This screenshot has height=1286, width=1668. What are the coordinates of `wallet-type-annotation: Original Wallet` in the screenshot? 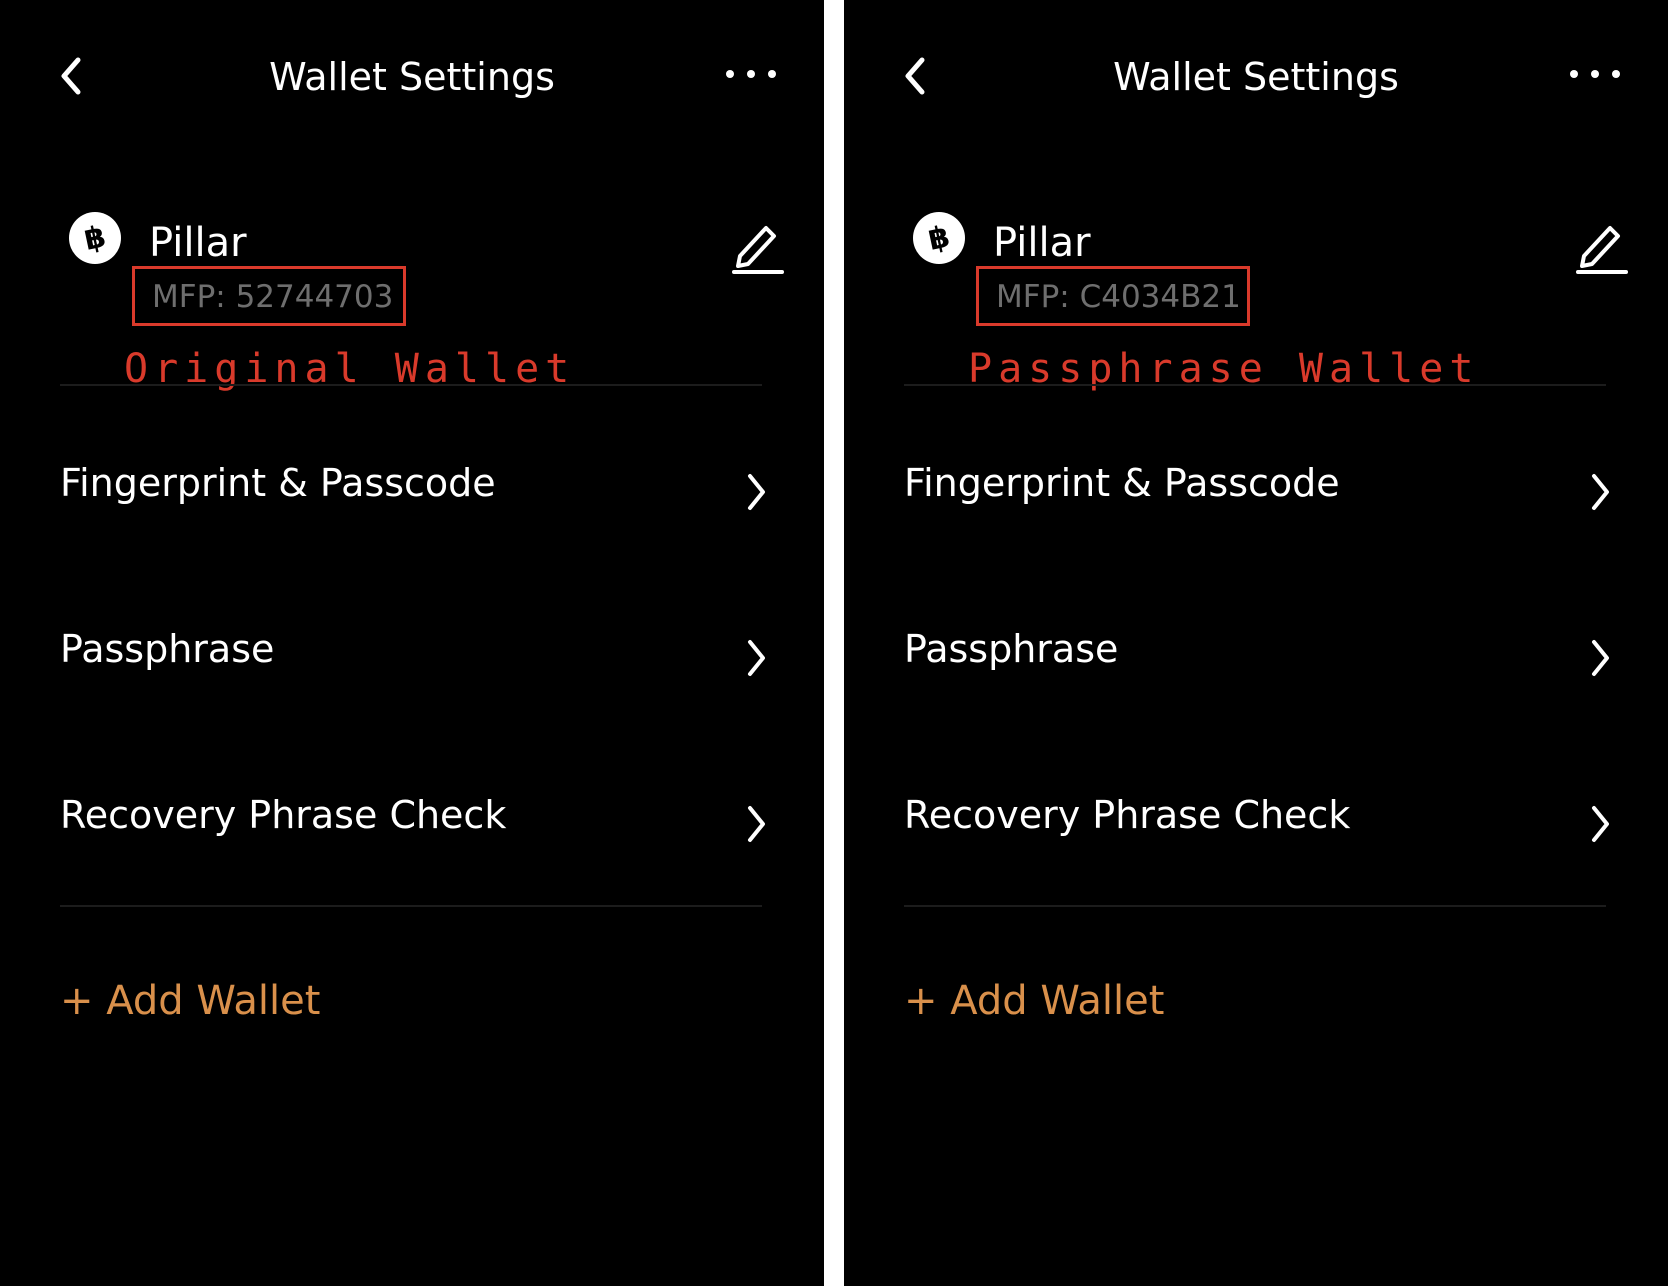 It's located at (350, 369).